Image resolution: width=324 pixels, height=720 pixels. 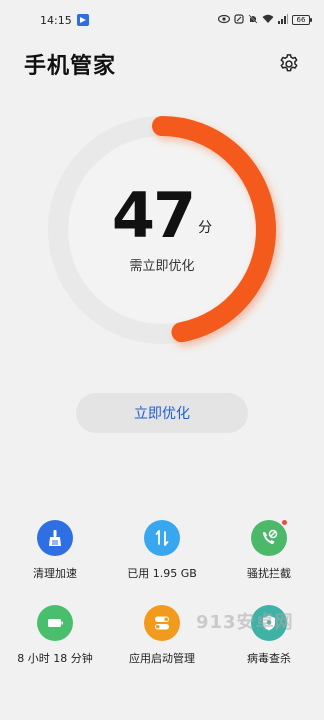 What do you see at coordinates (55, 658) in the screenshot?
I see `tool-label-battery: 8 小时 18 分钟` at bounding box center [55, 658].